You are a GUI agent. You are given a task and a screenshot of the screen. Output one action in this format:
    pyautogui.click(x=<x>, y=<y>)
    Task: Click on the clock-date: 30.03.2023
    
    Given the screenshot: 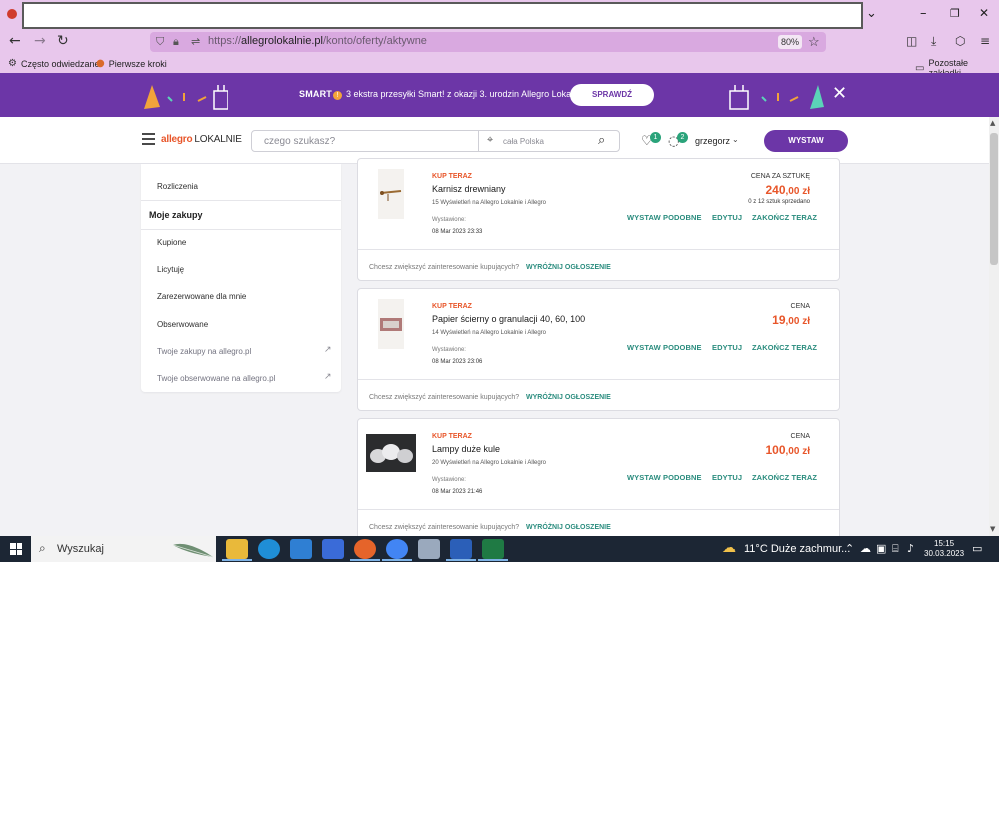 What is the action you would take?
    pyautogui.click(x=944, y=553)
    